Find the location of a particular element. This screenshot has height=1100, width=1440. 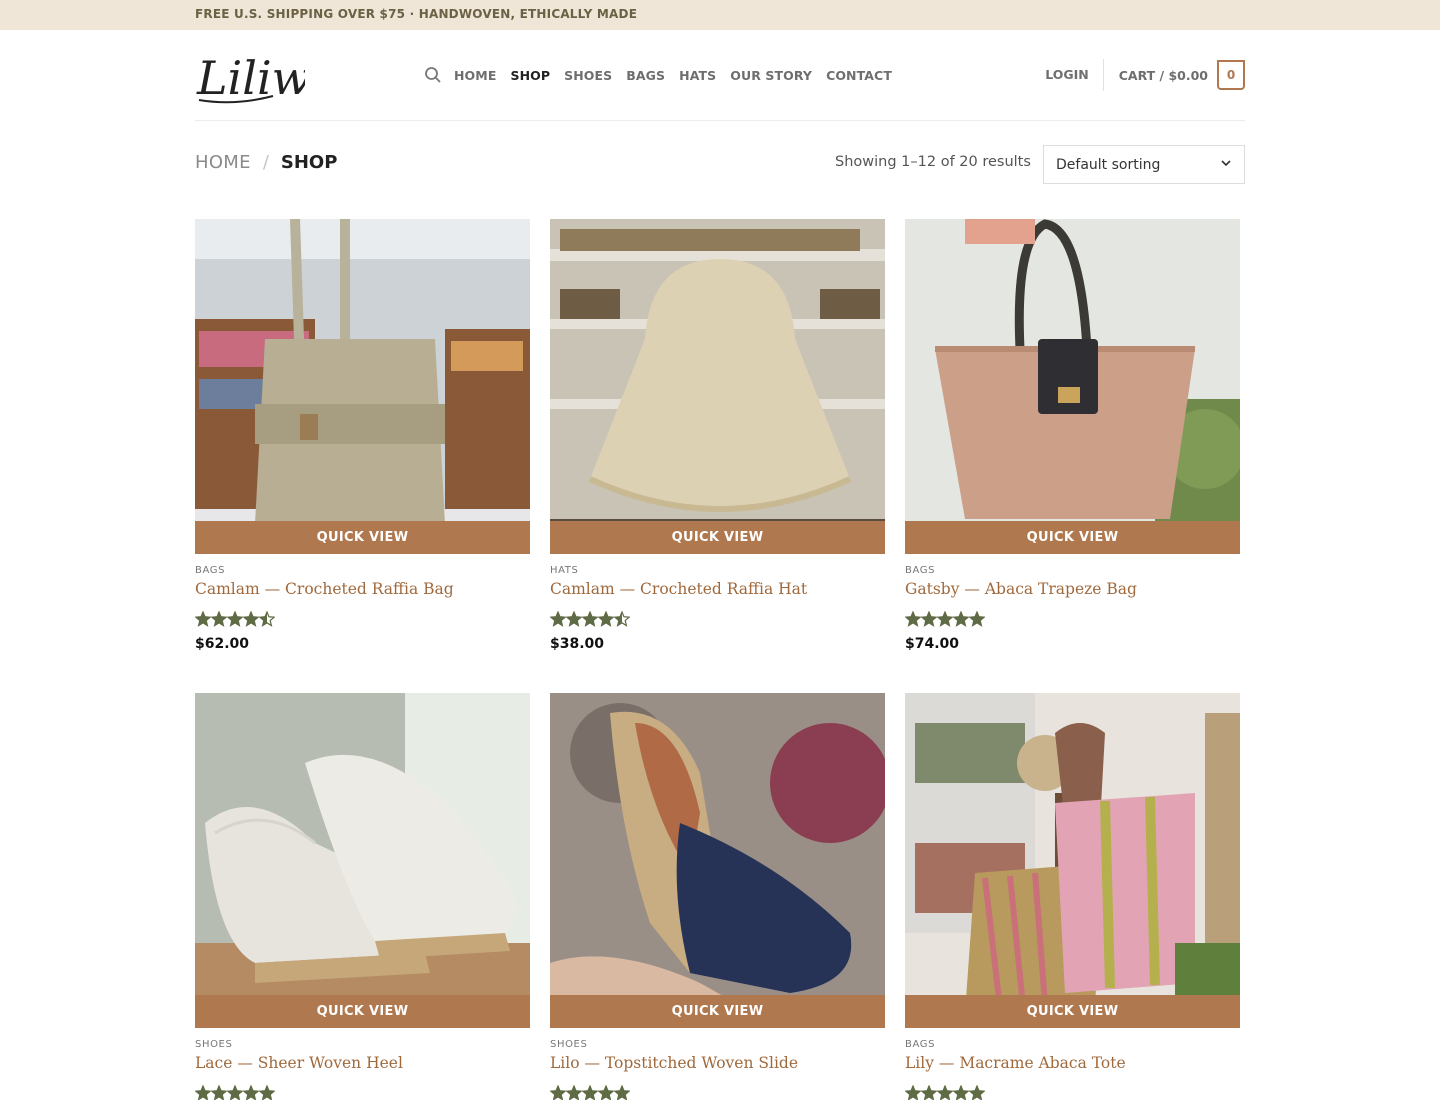

sorting-selected-value: Default sorting is located at coordinates (1108, 164).